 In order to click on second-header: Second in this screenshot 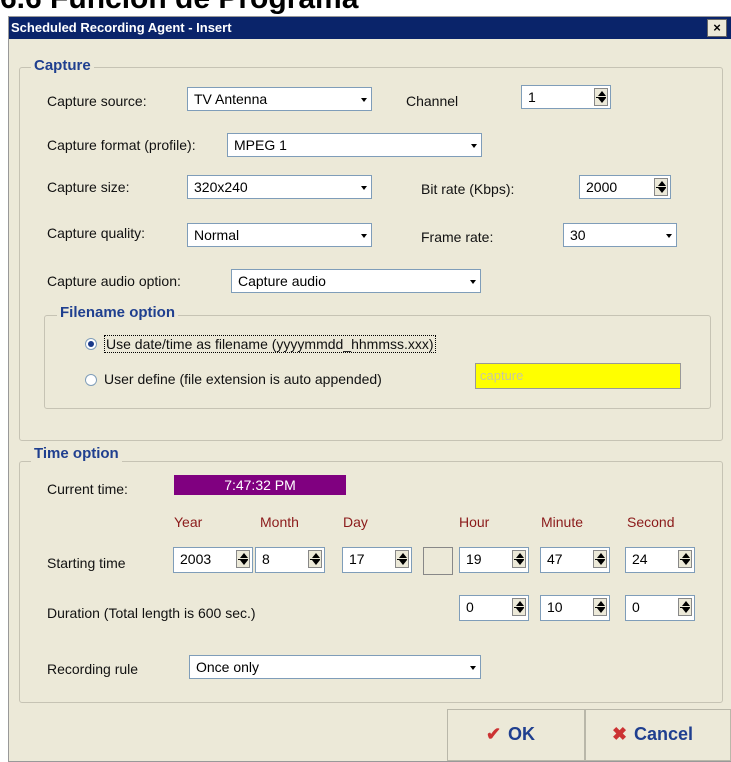, I will do `click(651, 522)`.